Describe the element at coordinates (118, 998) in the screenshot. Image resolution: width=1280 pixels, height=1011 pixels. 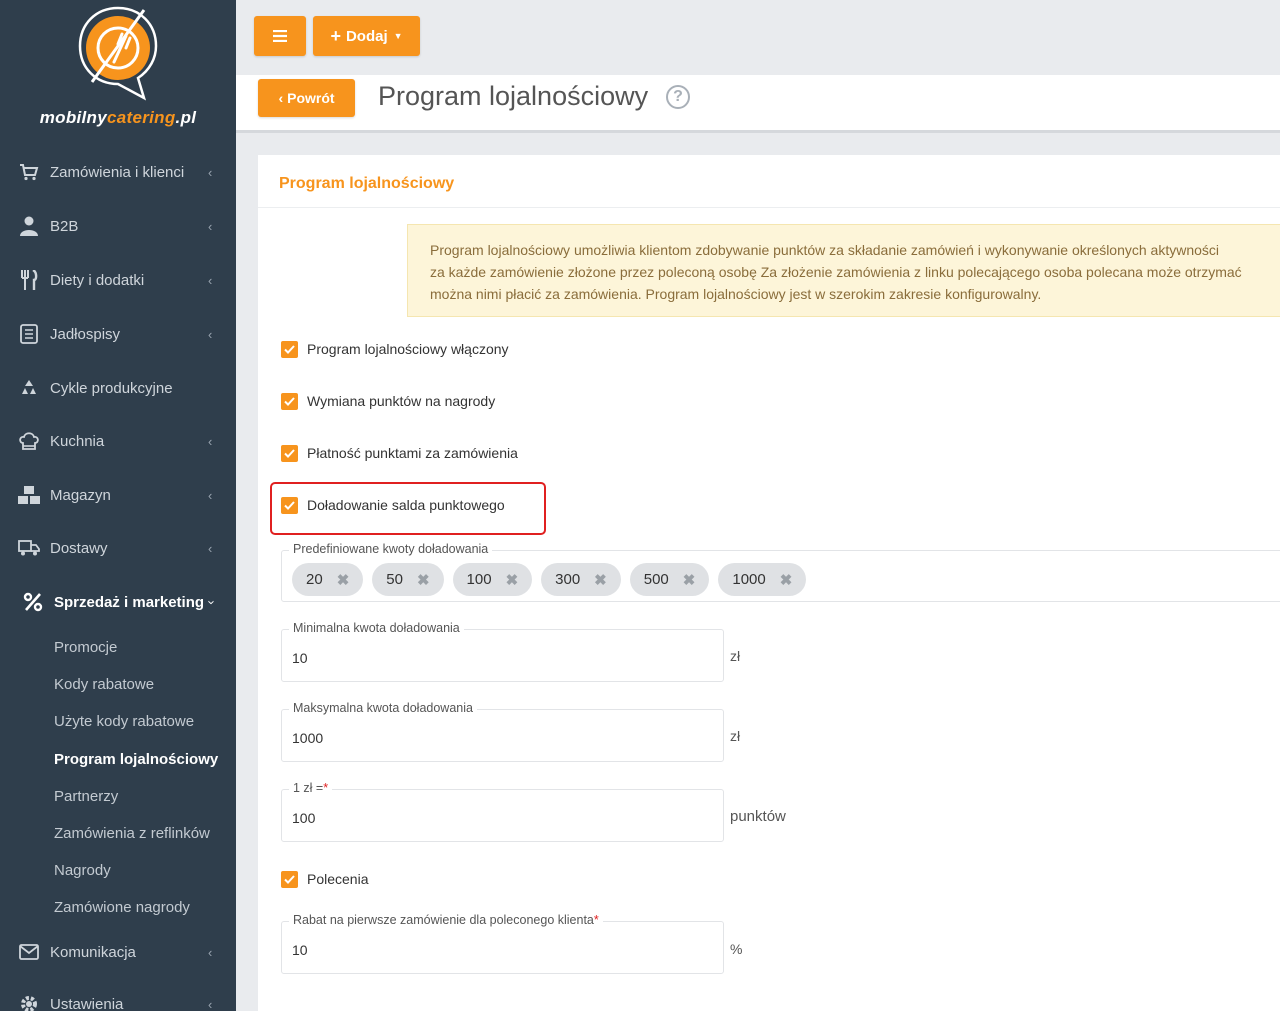
I see `sidebar-item-settings: Ustawienia ‹` at that location.